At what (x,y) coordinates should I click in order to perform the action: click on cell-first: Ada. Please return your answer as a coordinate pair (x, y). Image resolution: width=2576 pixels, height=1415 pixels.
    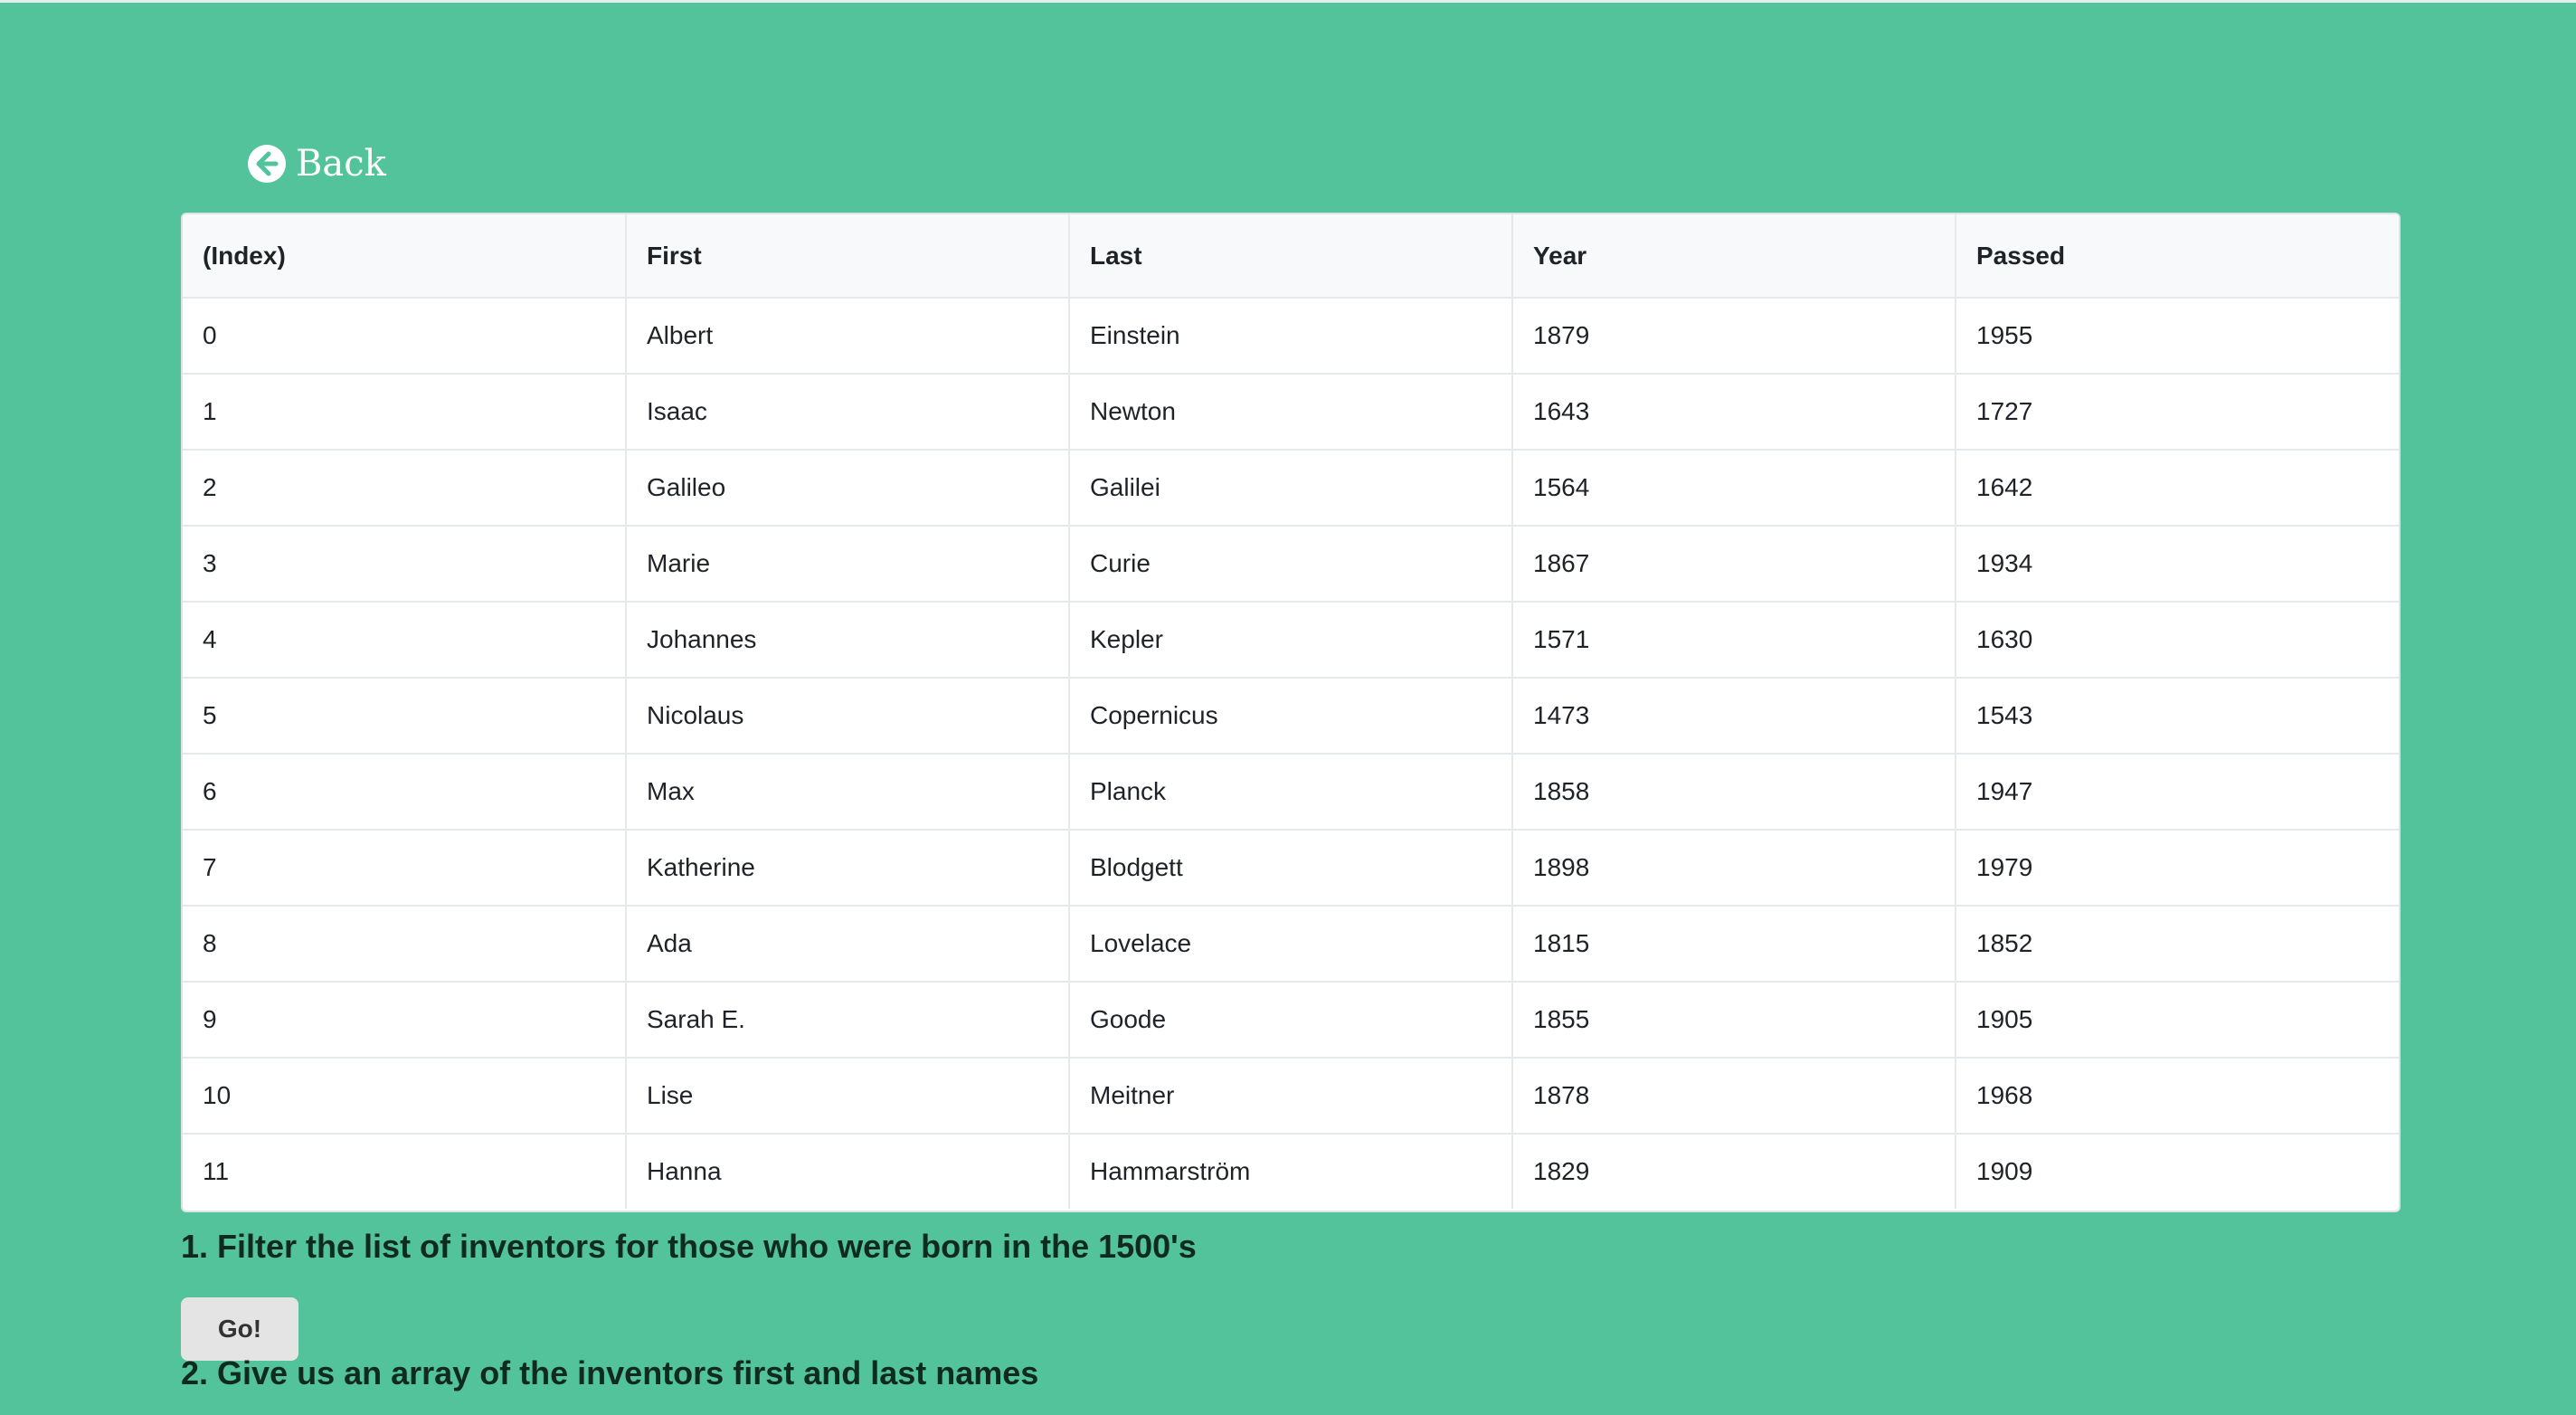
    Looking at the image, I should click on (848, 944).